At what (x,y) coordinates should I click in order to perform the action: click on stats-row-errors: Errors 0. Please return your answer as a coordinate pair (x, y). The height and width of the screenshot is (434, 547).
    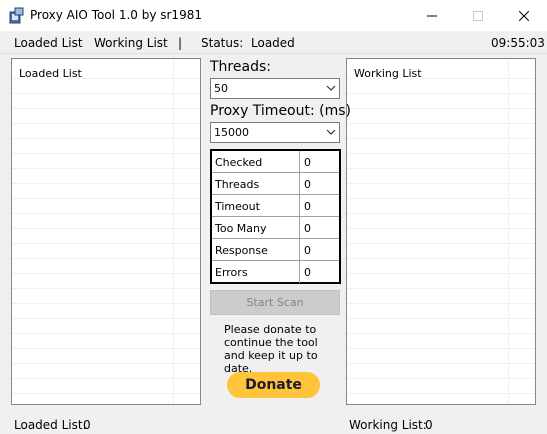
    Looking at the image, I should click on (275, 272).